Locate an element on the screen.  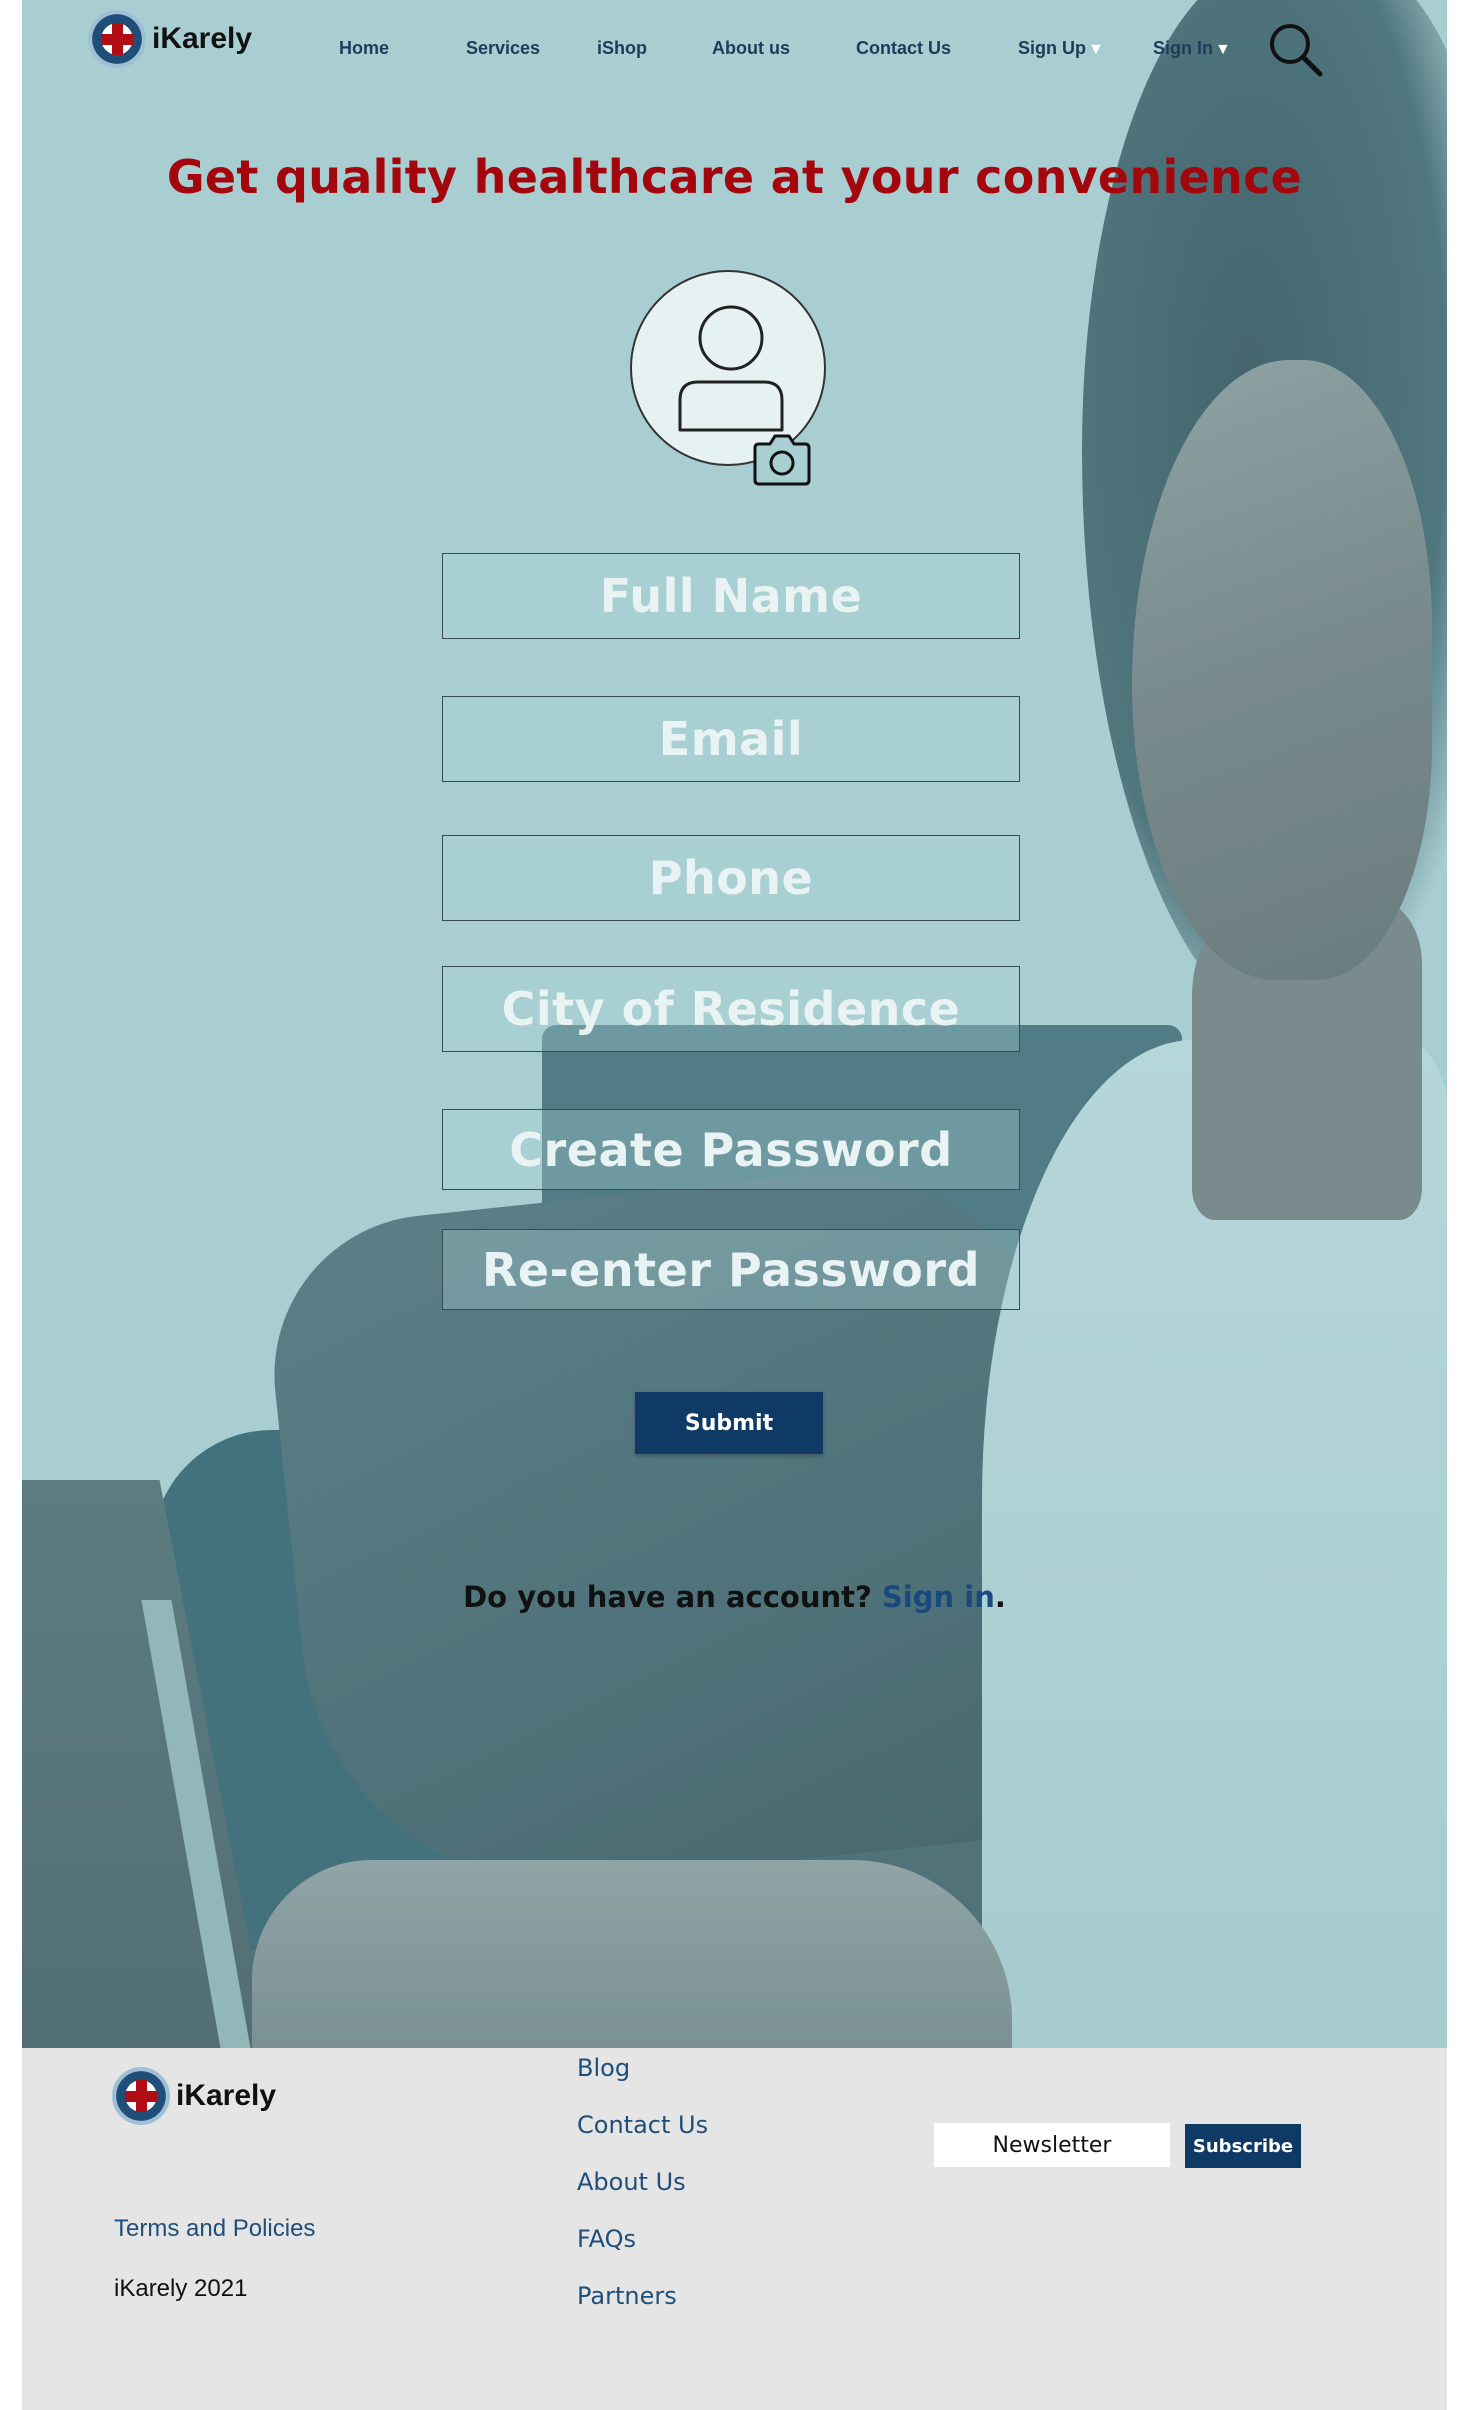
nav-sign-in: Sign In ▼ is located at coordinates (1192, 48).